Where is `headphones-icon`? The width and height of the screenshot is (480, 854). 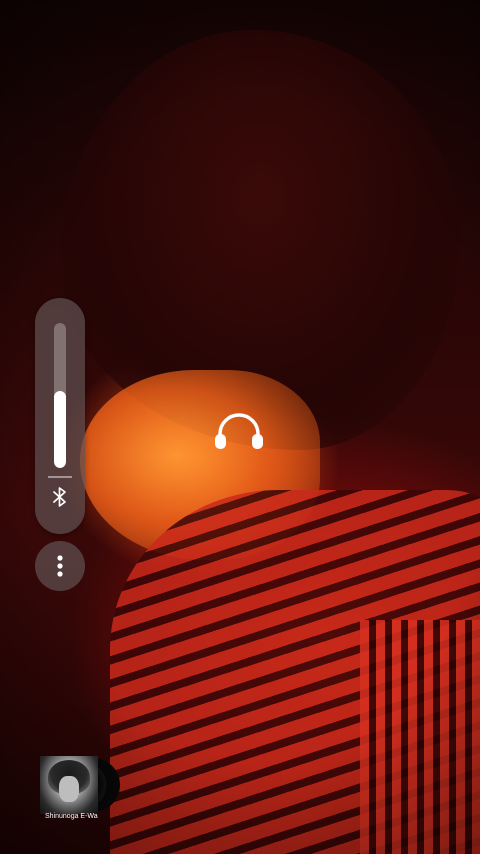
headphones-icon is located at coordinates (239, 431).